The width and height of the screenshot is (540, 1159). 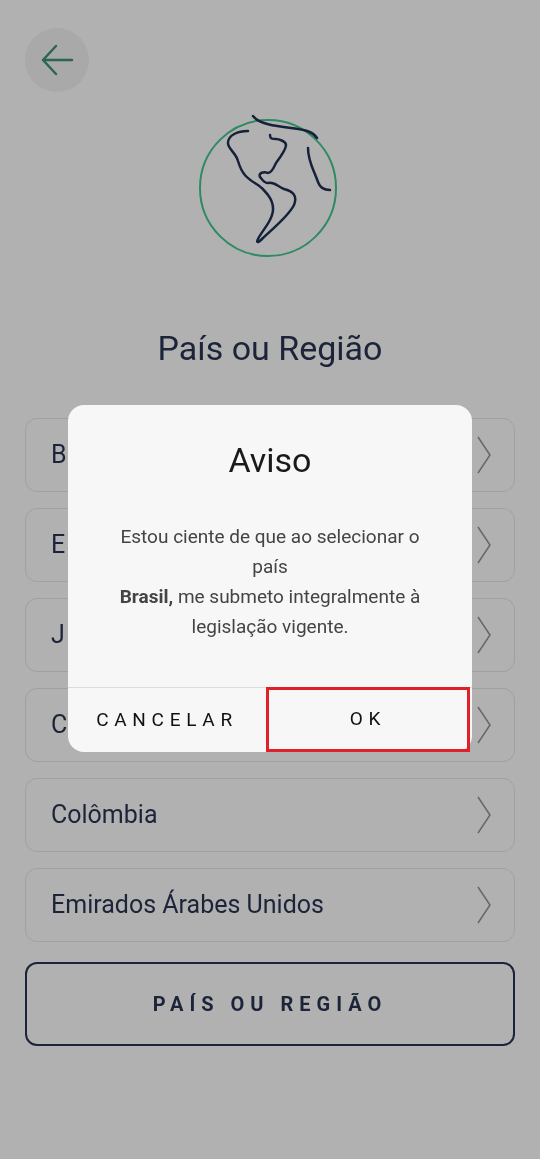 I want to click on back-arrow-icon, so click(x=57, y=60).